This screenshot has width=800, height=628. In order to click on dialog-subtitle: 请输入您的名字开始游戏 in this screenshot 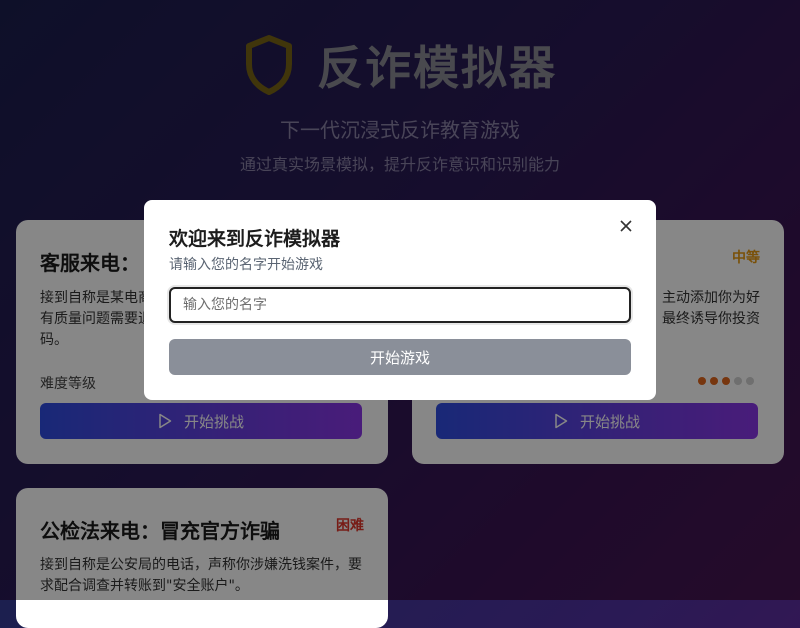, I will do `click(246, 265)`.